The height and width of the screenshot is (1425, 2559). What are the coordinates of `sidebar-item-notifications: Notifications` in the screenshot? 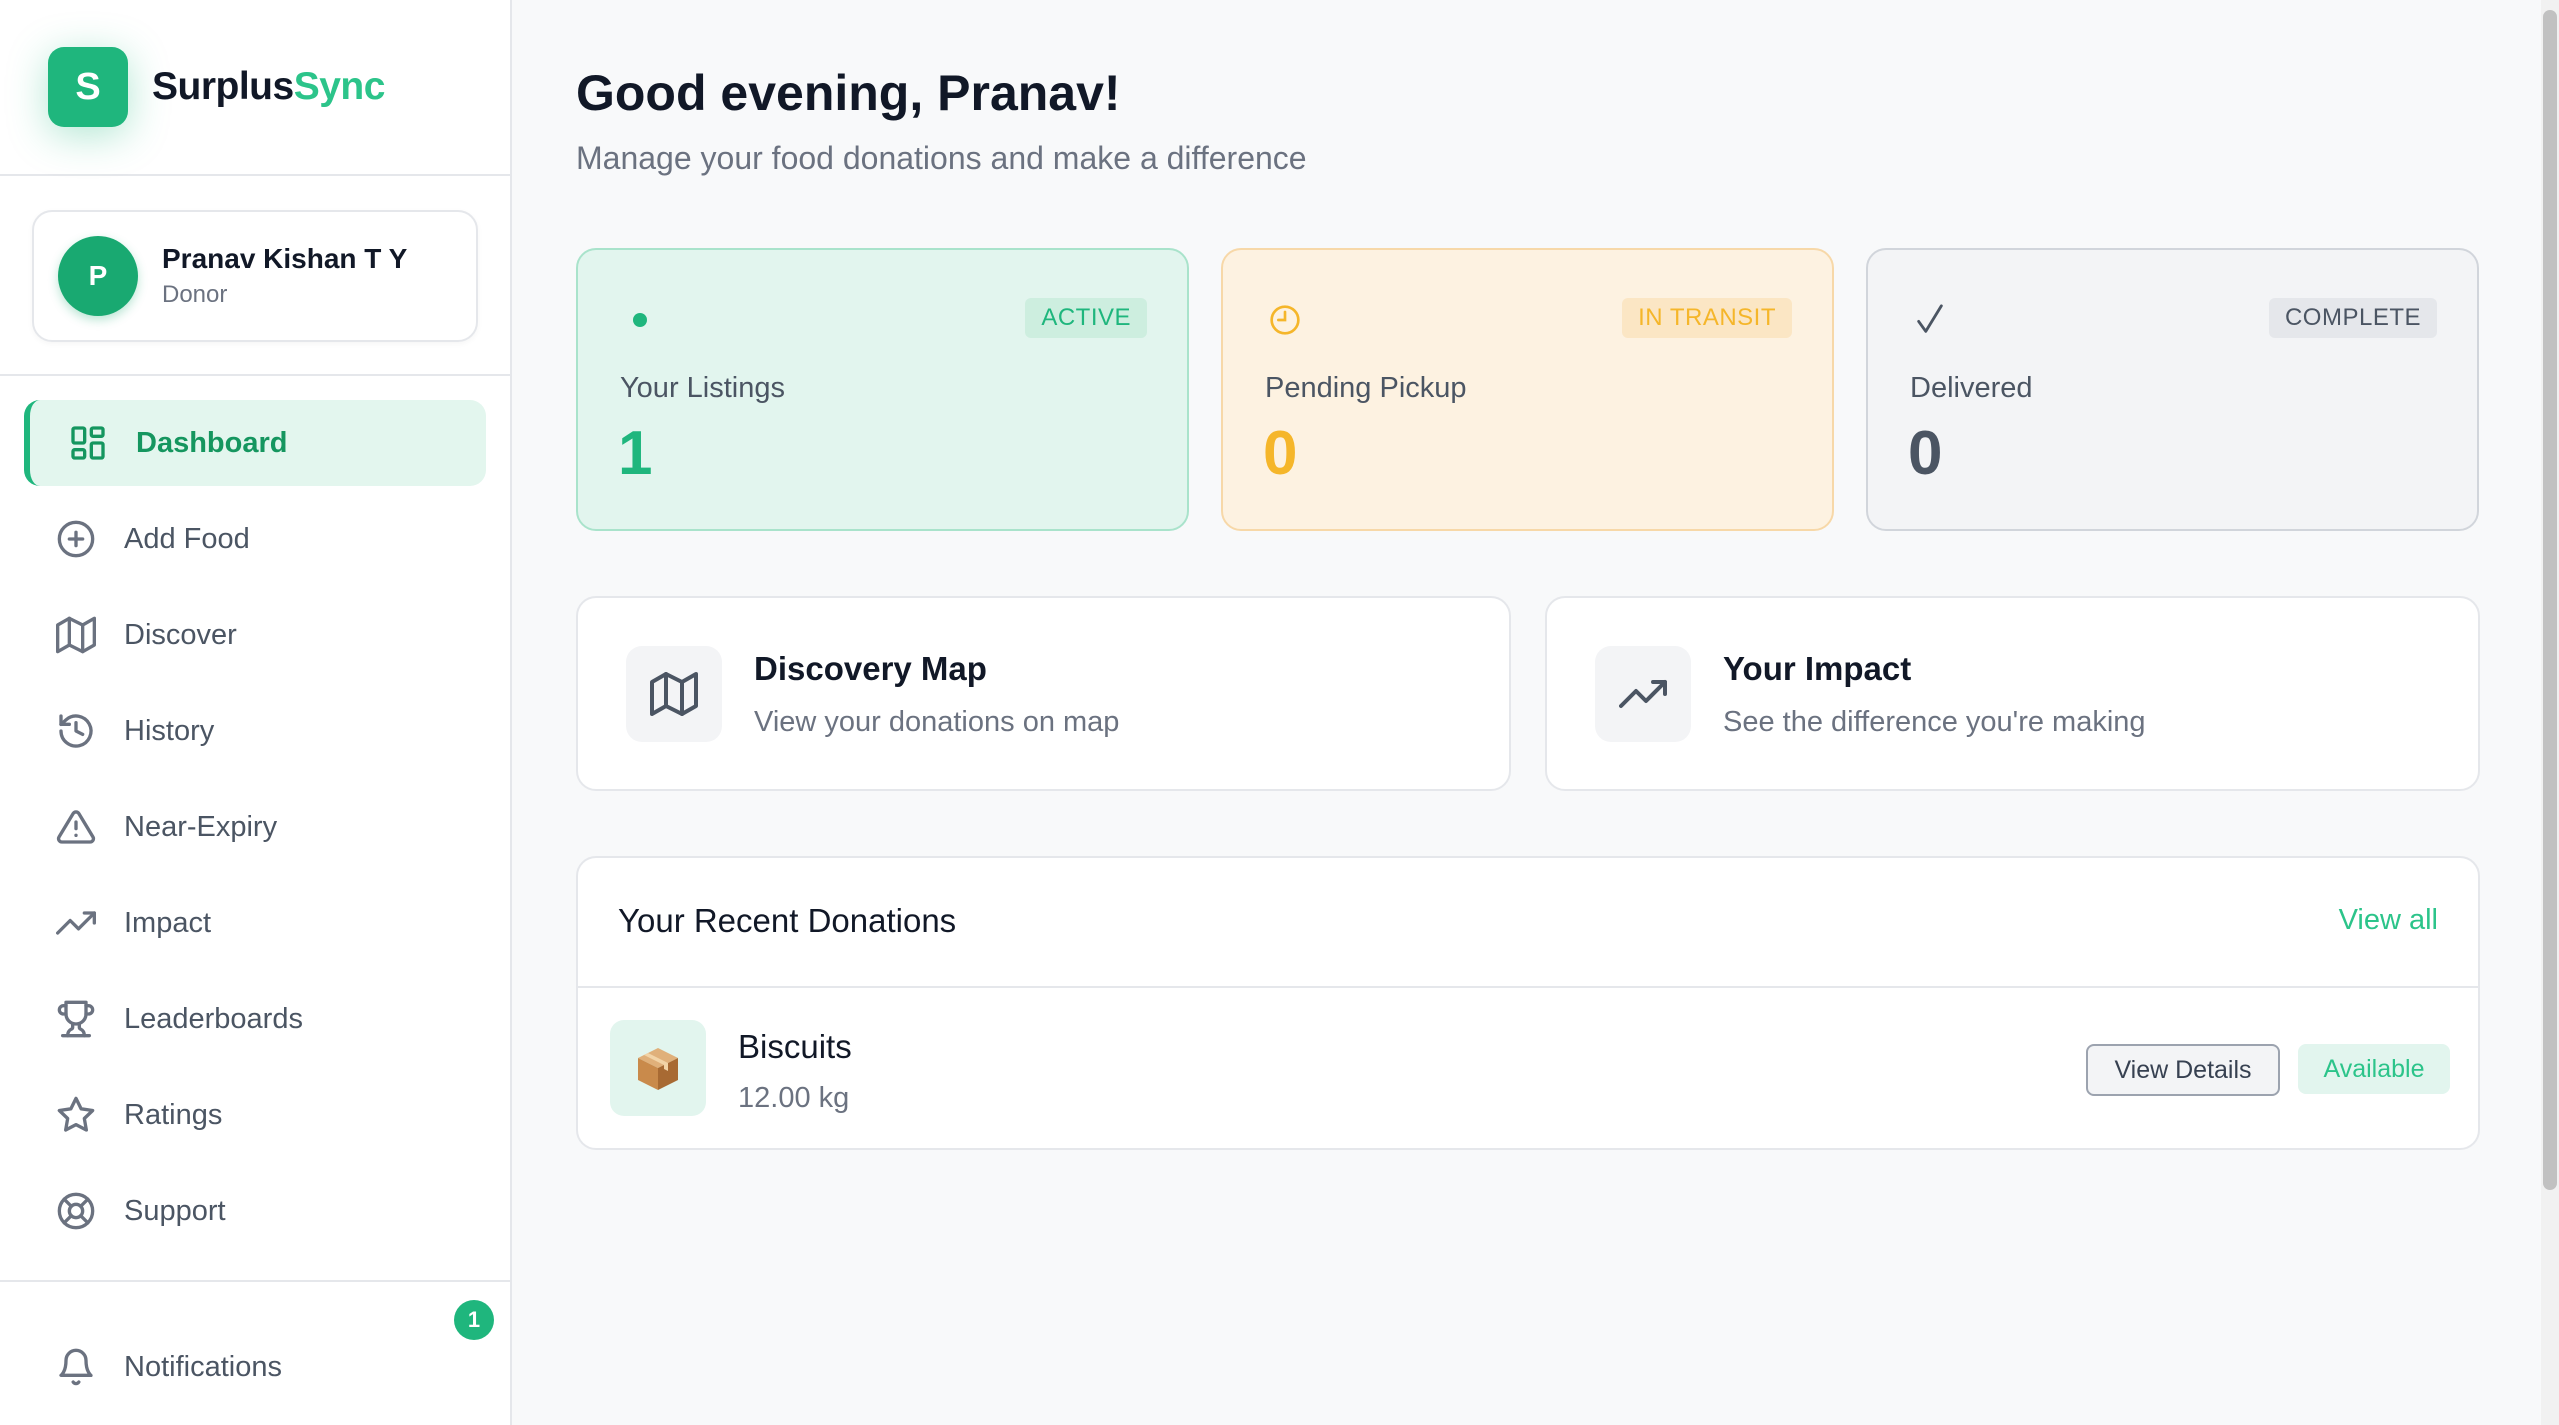 It's located at (255, 1367).